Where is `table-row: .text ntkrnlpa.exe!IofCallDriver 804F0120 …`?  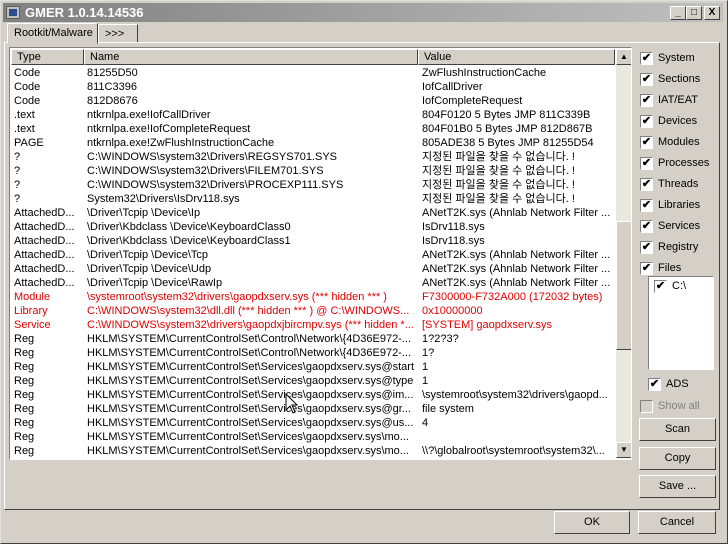 table-row: .text ntkrnlpa.exe!IofCallDriver 804F0120 … is located at coordinates (313, 115).